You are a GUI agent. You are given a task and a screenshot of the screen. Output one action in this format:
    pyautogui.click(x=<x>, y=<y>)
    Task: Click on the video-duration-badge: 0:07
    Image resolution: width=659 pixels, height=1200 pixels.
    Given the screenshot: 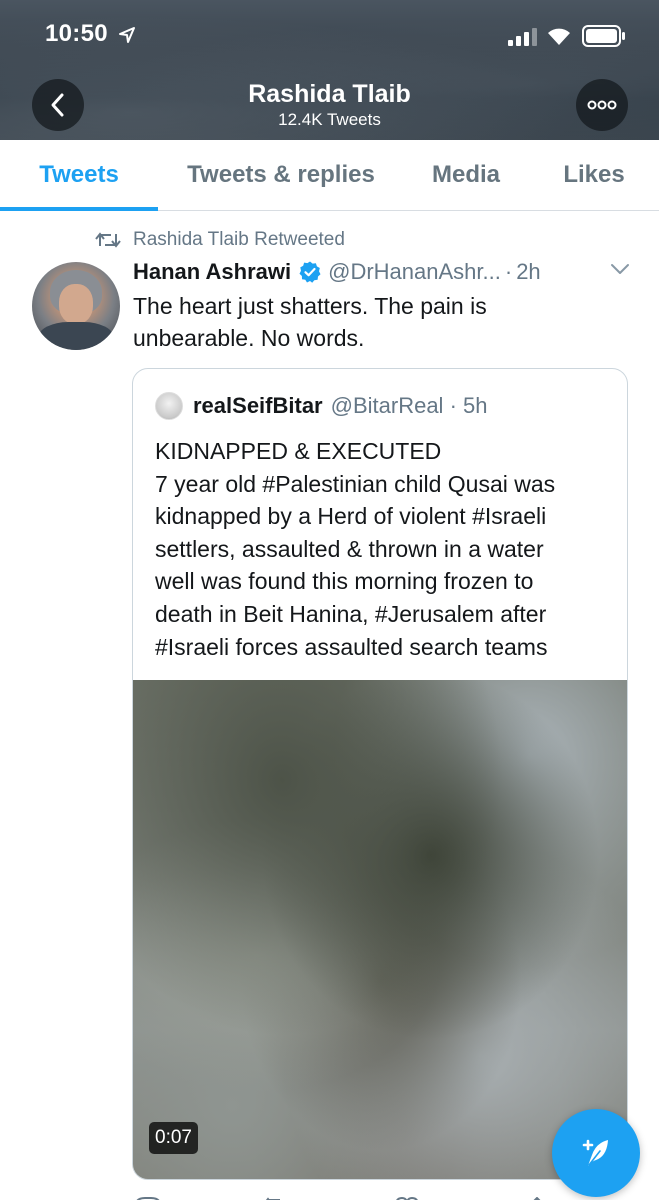 What is the action you would take?
    pyautogui.click(x=173, y=1138)
    